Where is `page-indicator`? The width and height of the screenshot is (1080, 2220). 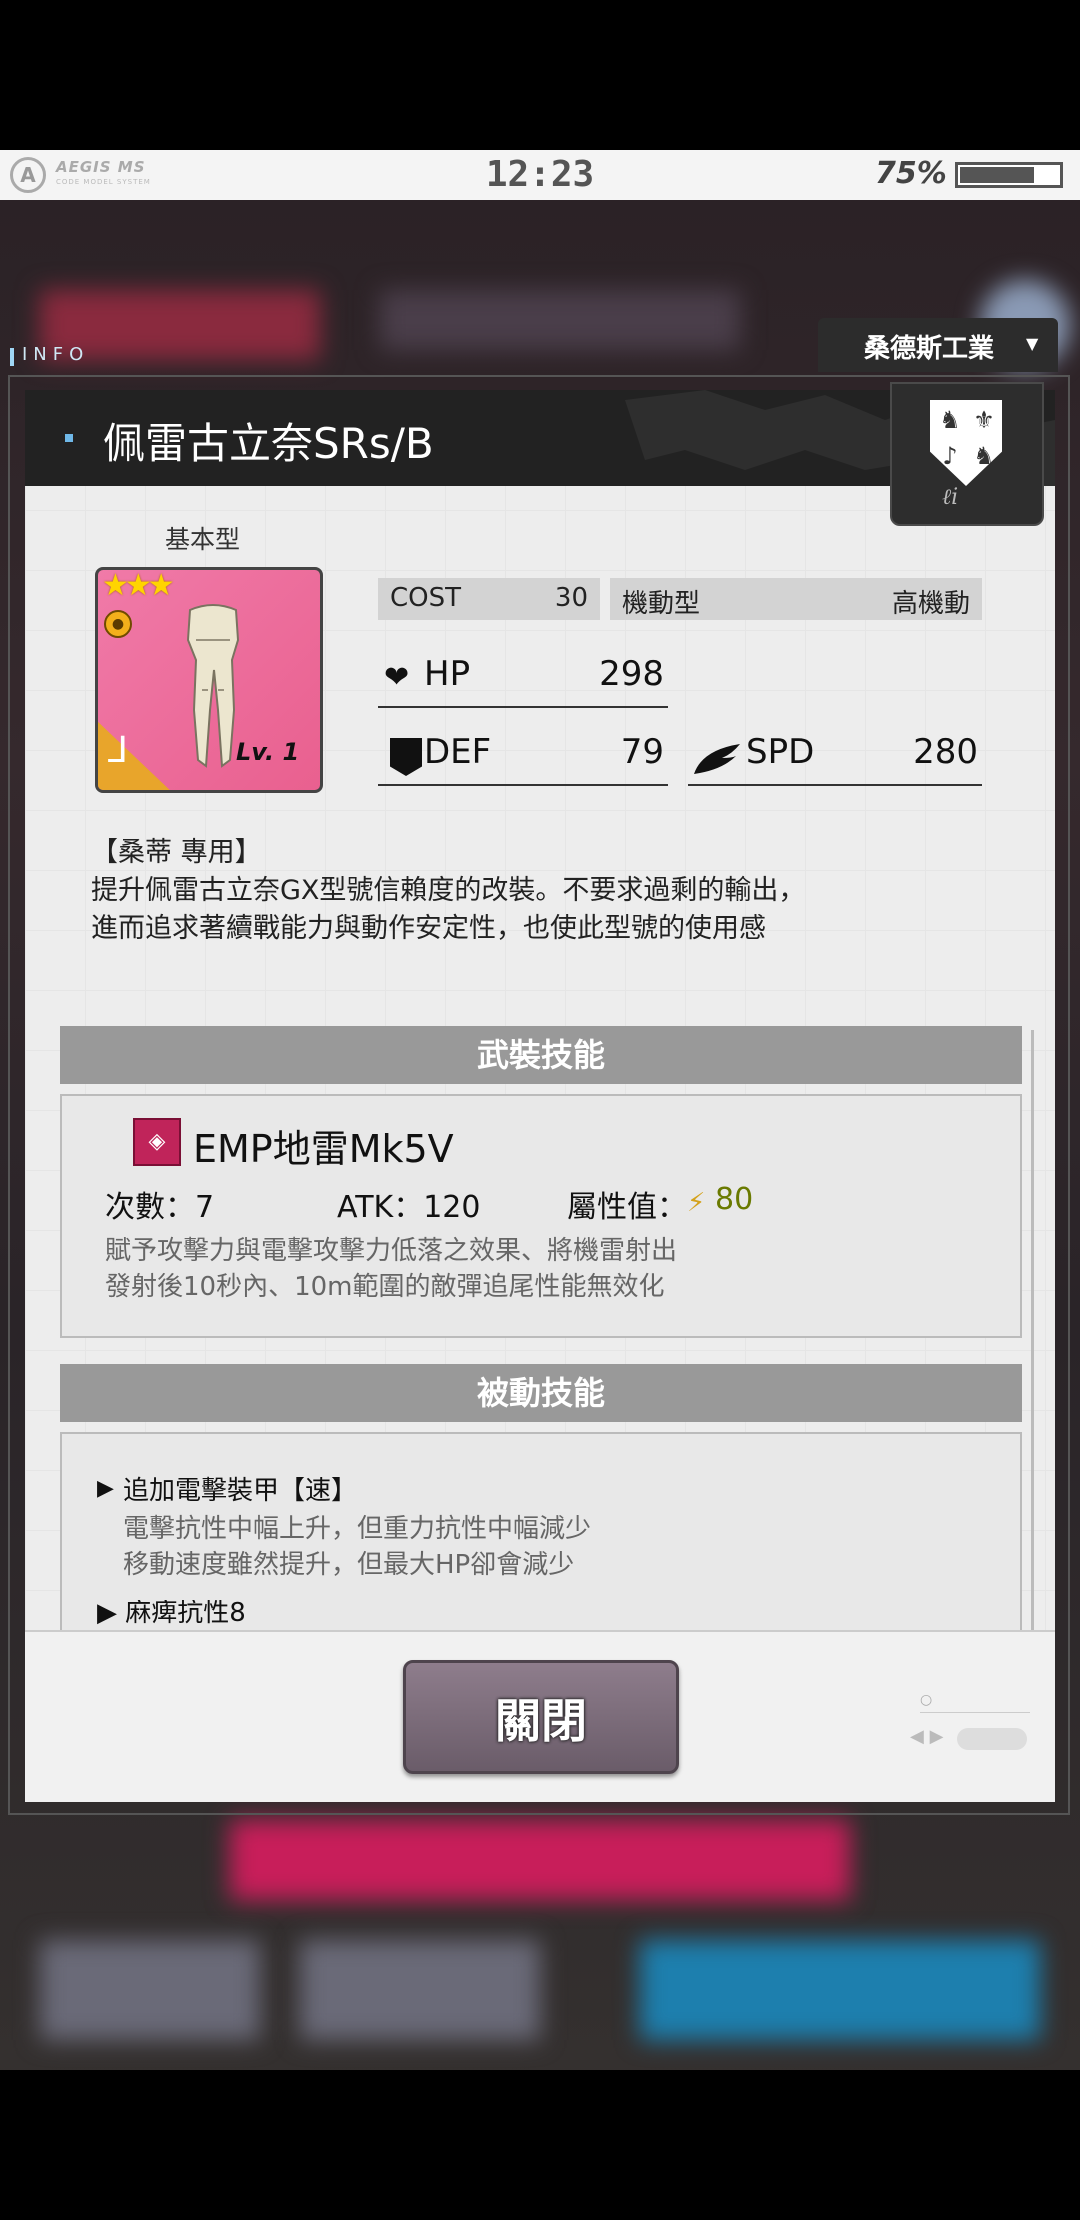
page-indicator is located at coordinates (992, 1739).